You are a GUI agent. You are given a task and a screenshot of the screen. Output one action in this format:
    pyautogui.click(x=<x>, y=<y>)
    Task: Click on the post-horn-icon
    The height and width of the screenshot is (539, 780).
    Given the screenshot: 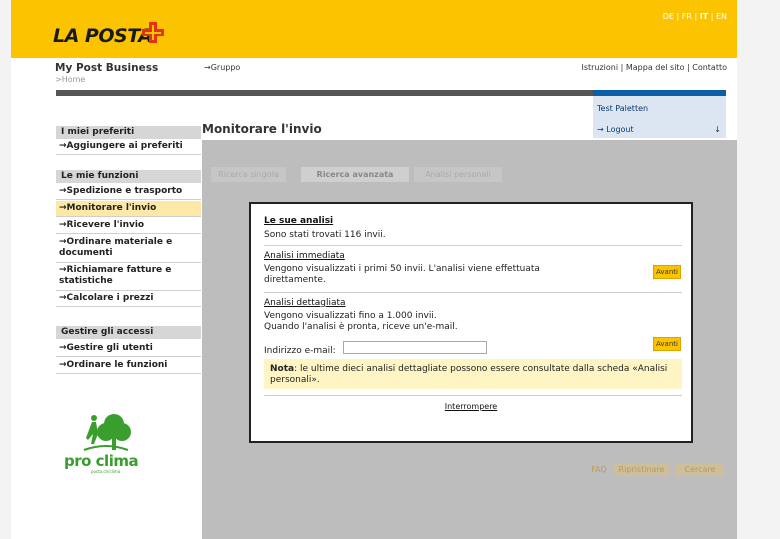 What is the action you would take?
    pyautogui.click(x=153, y=32)
    